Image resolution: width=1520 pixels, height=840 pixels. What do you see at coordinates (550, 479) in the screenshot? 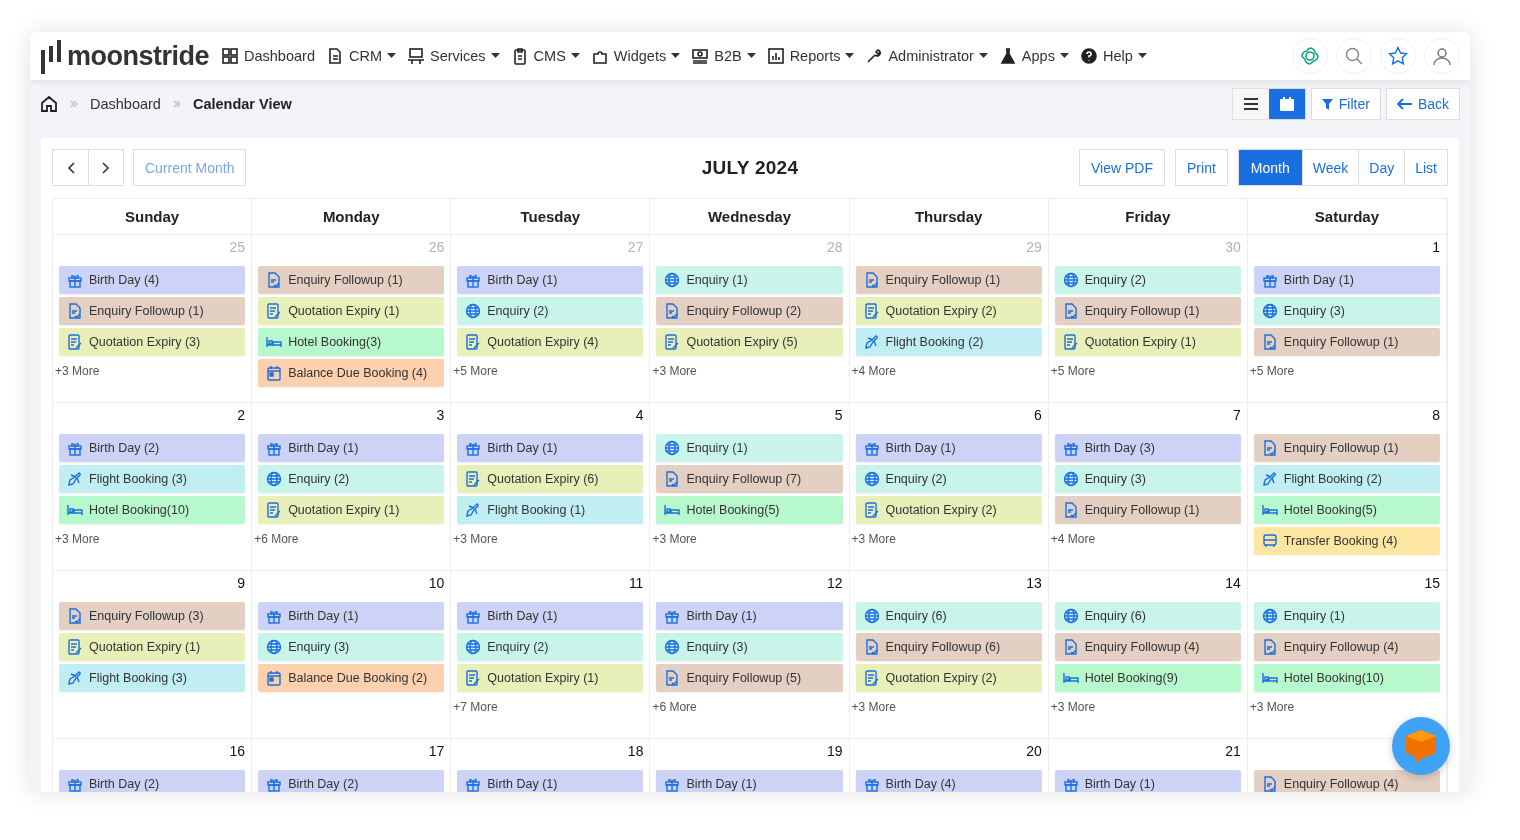
I see `calendar-event: Quotation Expiry (6)` at bounding box center [550, 479].